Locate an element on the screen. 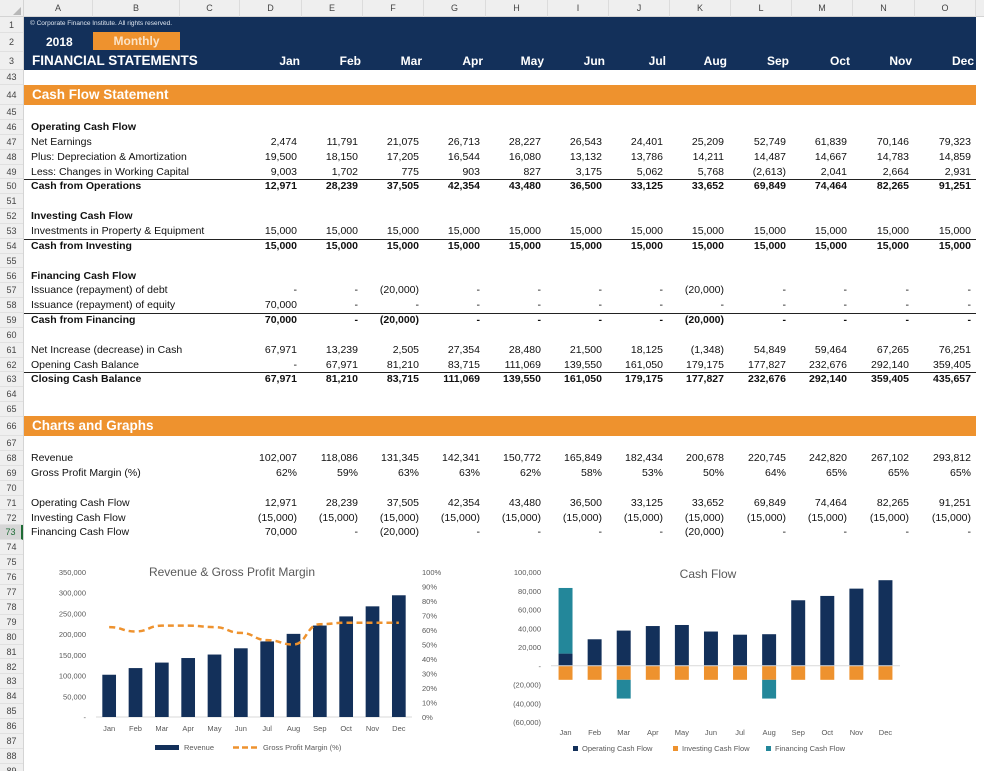 The width and height of the screenshot is (984, 771). value-cell: (20,000) is located at coordinates (389, 290).